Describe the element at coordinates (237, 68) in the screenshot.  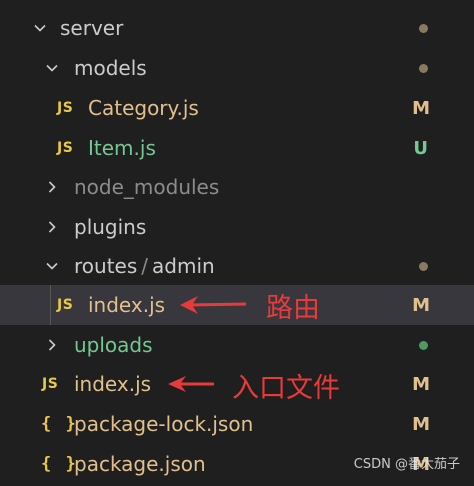
I see `folder-models: models` at that location.